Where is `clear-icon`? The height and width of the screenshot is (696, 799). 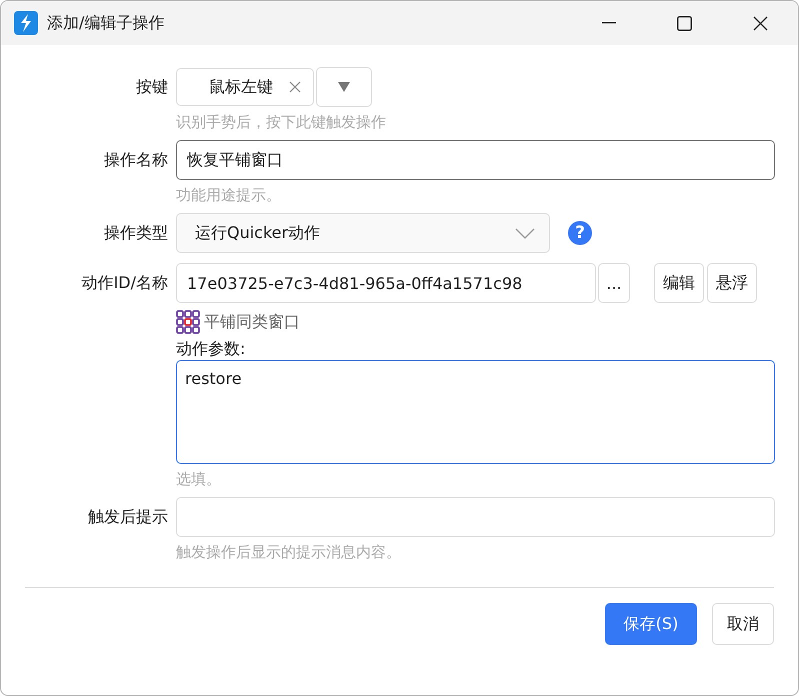
clear-icon is located at coordinates (295, 87).